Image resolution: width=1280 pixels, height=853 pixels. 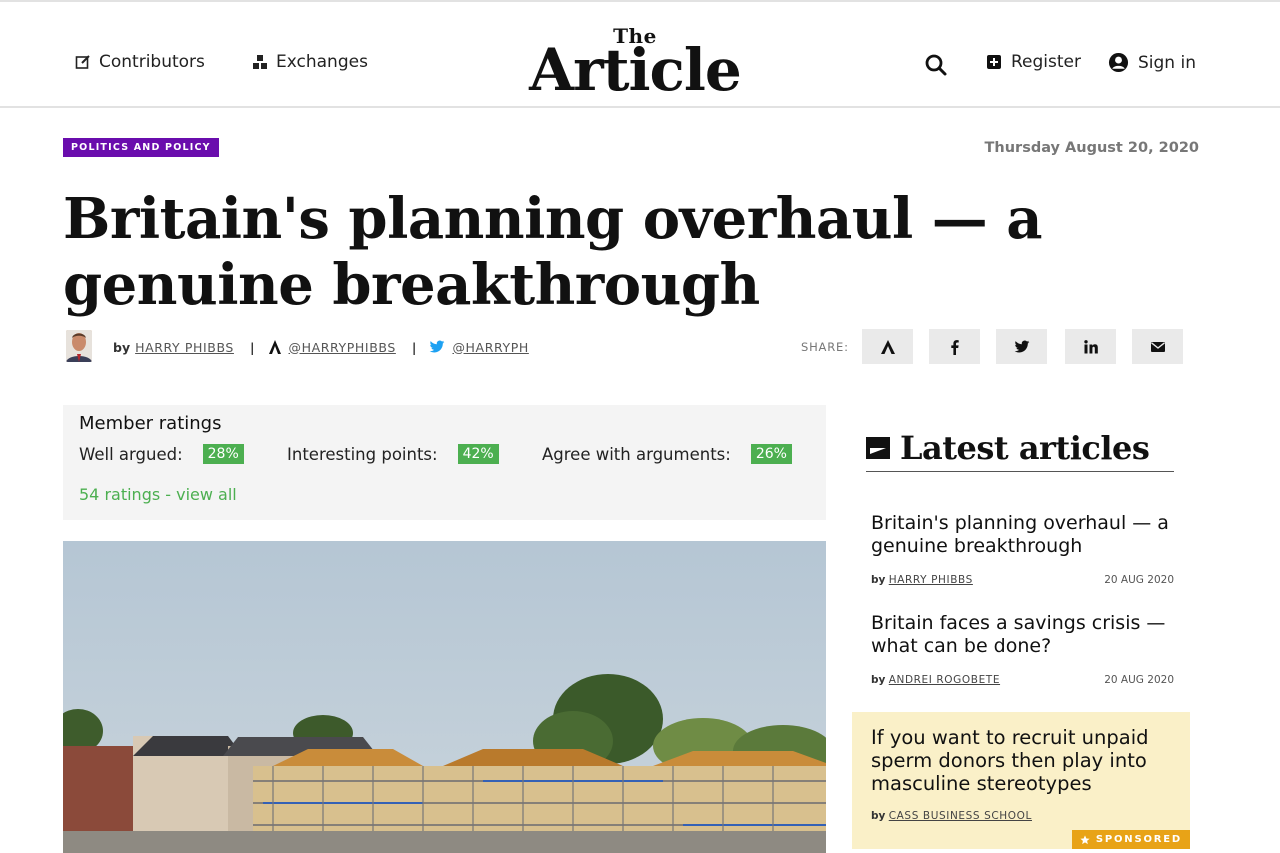 What do you see at coordinates (158, 494) in the screenshot?
I see `view-all-ratings-link: 54 ratings - view all` at bounding box center [158, 494].